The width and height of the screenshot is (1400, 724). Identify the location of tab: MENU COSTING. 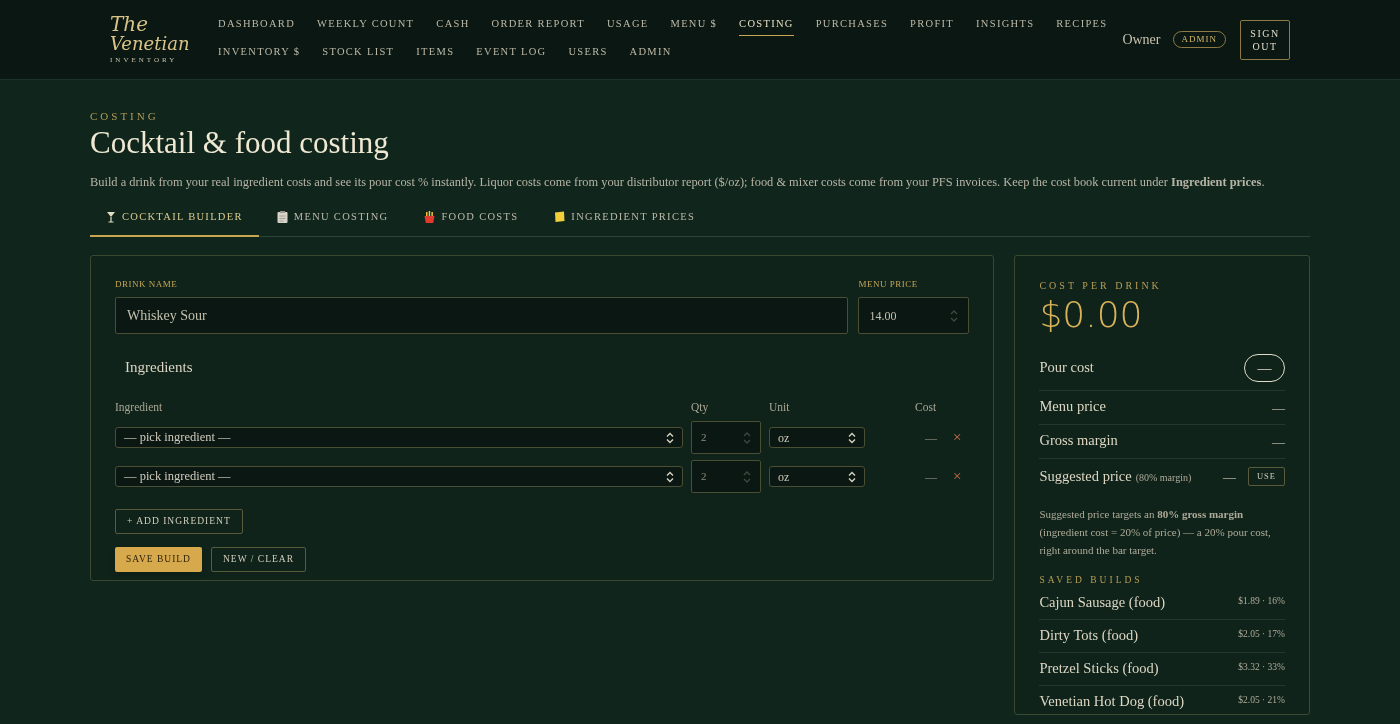
(332, 222).